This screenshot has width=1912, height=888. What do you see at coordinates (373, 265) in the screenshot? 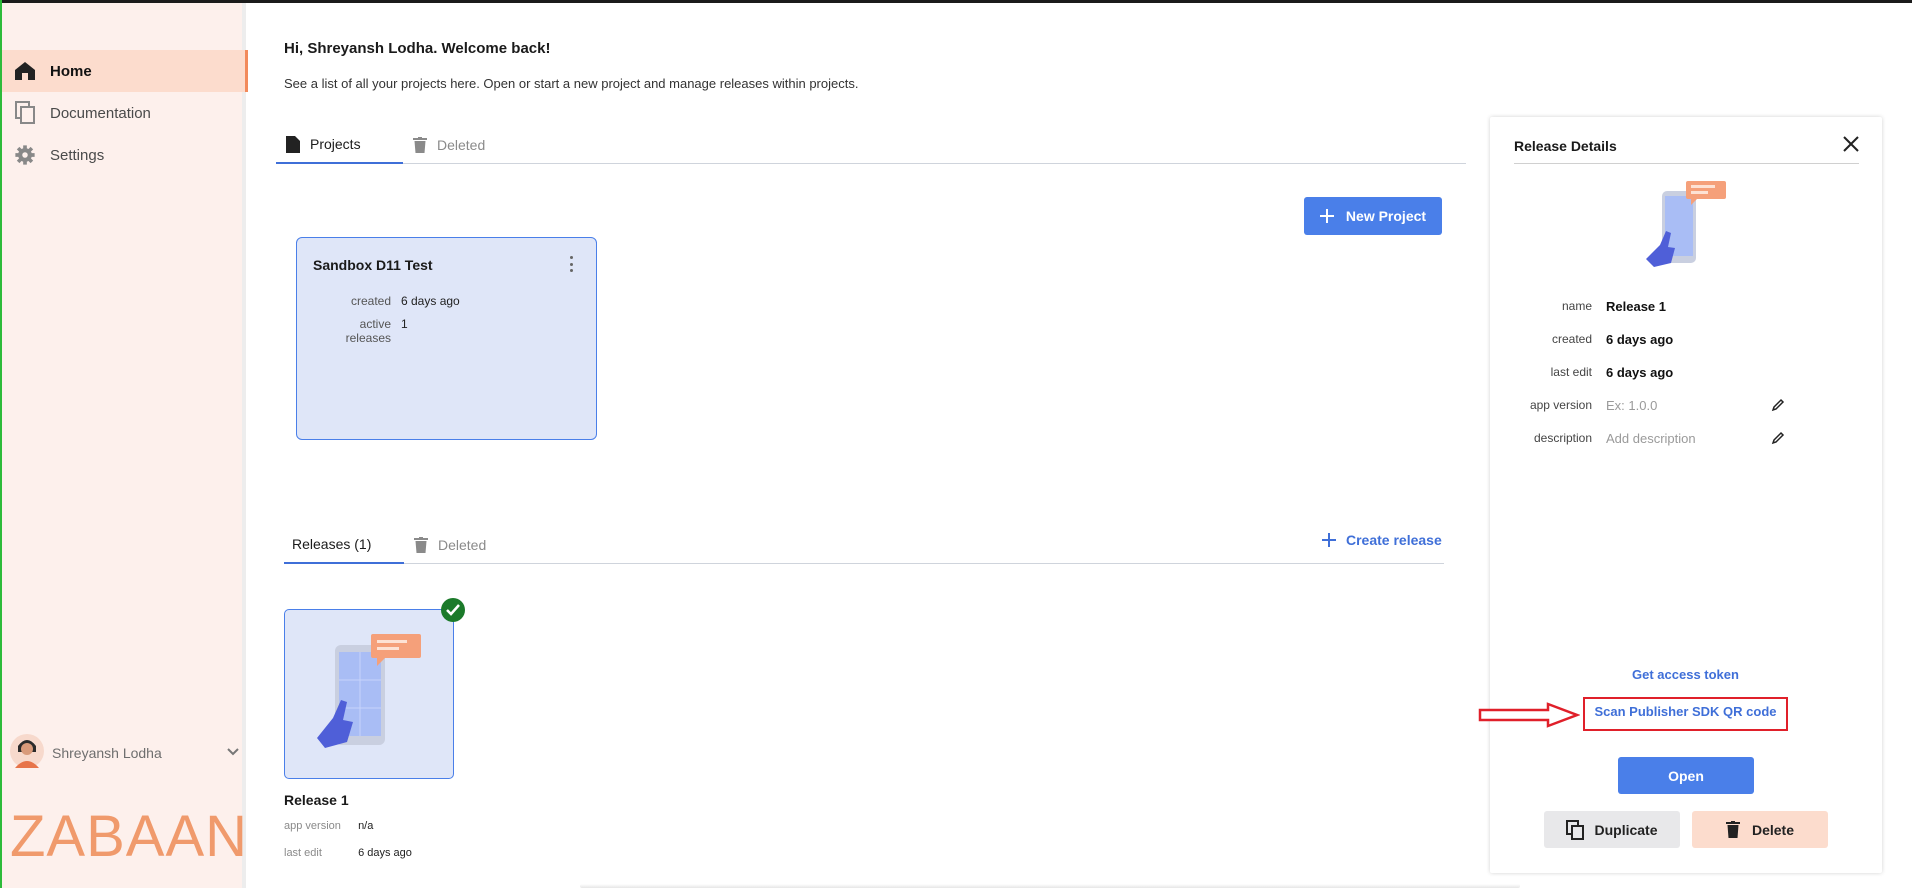
I see `project-name: Sandbox D11 Test` at bounding box center [373, 265].